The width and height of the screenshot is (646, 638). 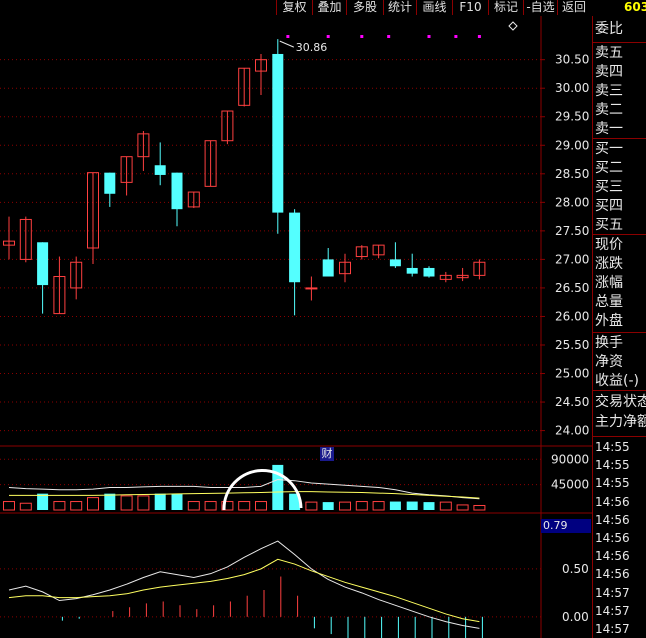 I want to click on toolbar-button-5: F10, so click(x=470, y=7).